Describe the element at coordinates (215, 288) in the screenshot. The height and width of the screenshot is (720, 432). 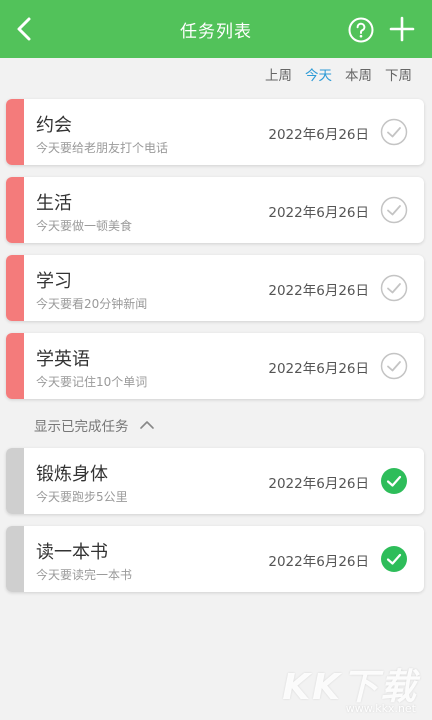
I see `task-card: 学习 今天要看20分钟新闻 2022年6月26日` at that location.